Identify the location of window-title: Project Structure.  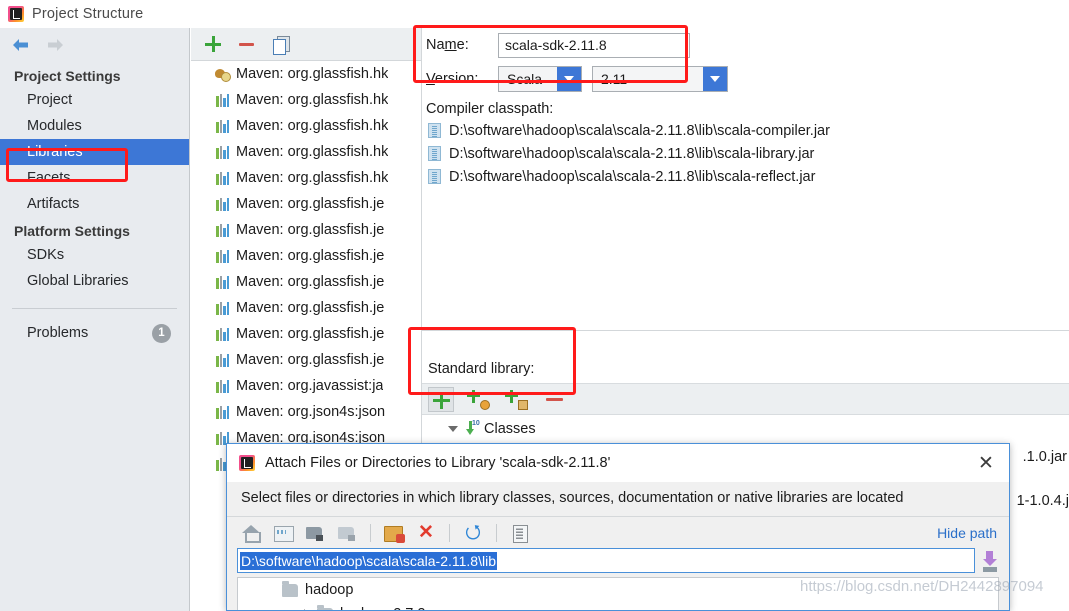
(88, 14).